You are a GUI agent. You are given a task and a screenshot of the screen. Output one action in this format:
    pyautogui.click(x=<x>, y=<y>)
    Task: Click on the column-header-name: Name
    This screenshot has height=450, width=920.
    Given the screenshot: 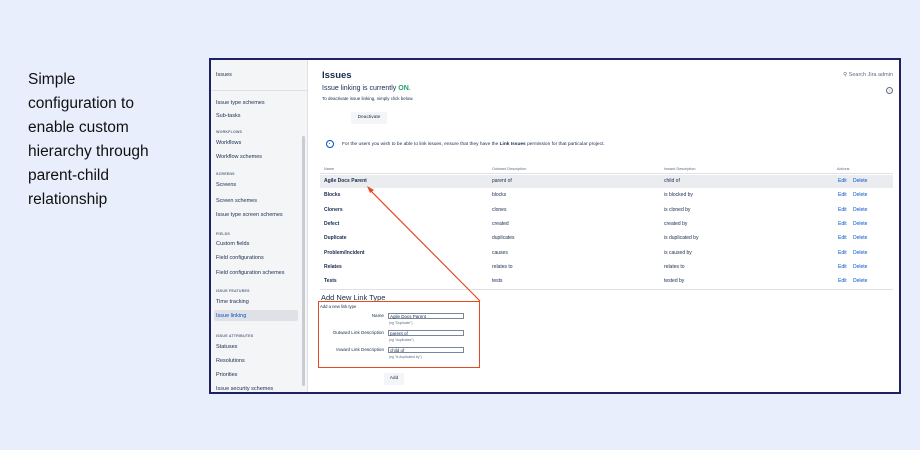 What is the action you would take?
    pyautogui.click(x=329, y=169)
    